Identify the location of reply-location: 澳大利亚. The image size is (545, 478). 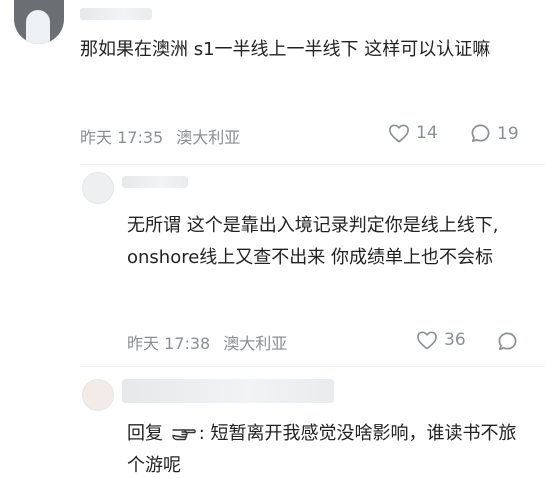
(255, 343).